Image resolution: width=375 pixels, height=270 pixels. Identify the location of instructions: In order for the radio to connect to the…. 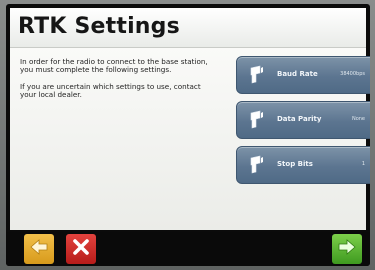
(115, 82).